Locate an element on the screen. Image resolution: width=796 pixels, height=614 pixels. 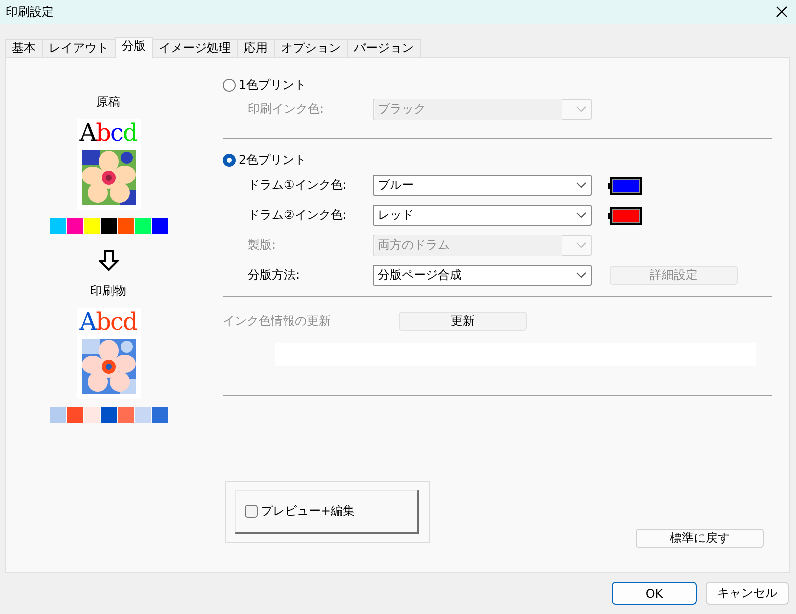
tab: 基本 is located at coordinates (24, 48).